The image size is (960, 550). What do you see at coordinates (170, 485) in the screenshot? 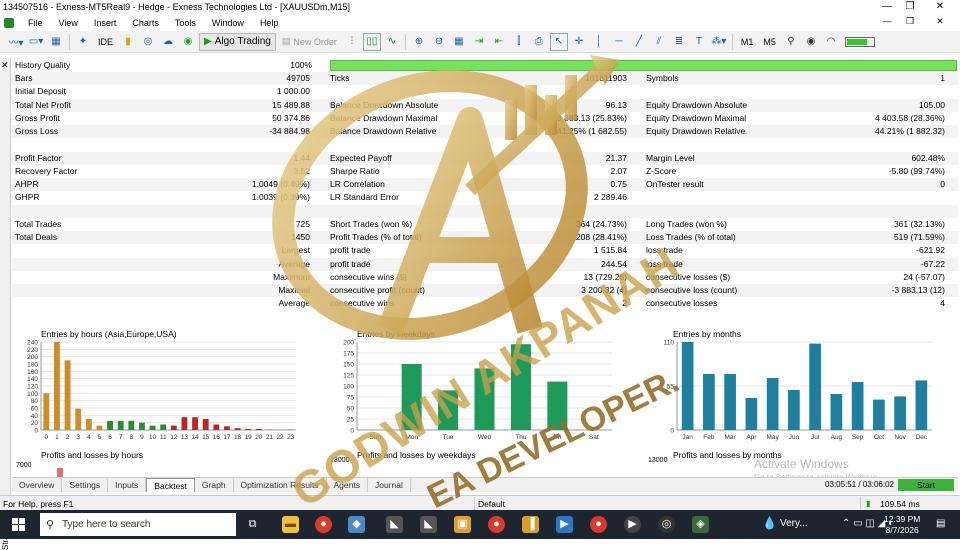
I see `tab-backtest: Backtest` at bounding box center [170, 485].